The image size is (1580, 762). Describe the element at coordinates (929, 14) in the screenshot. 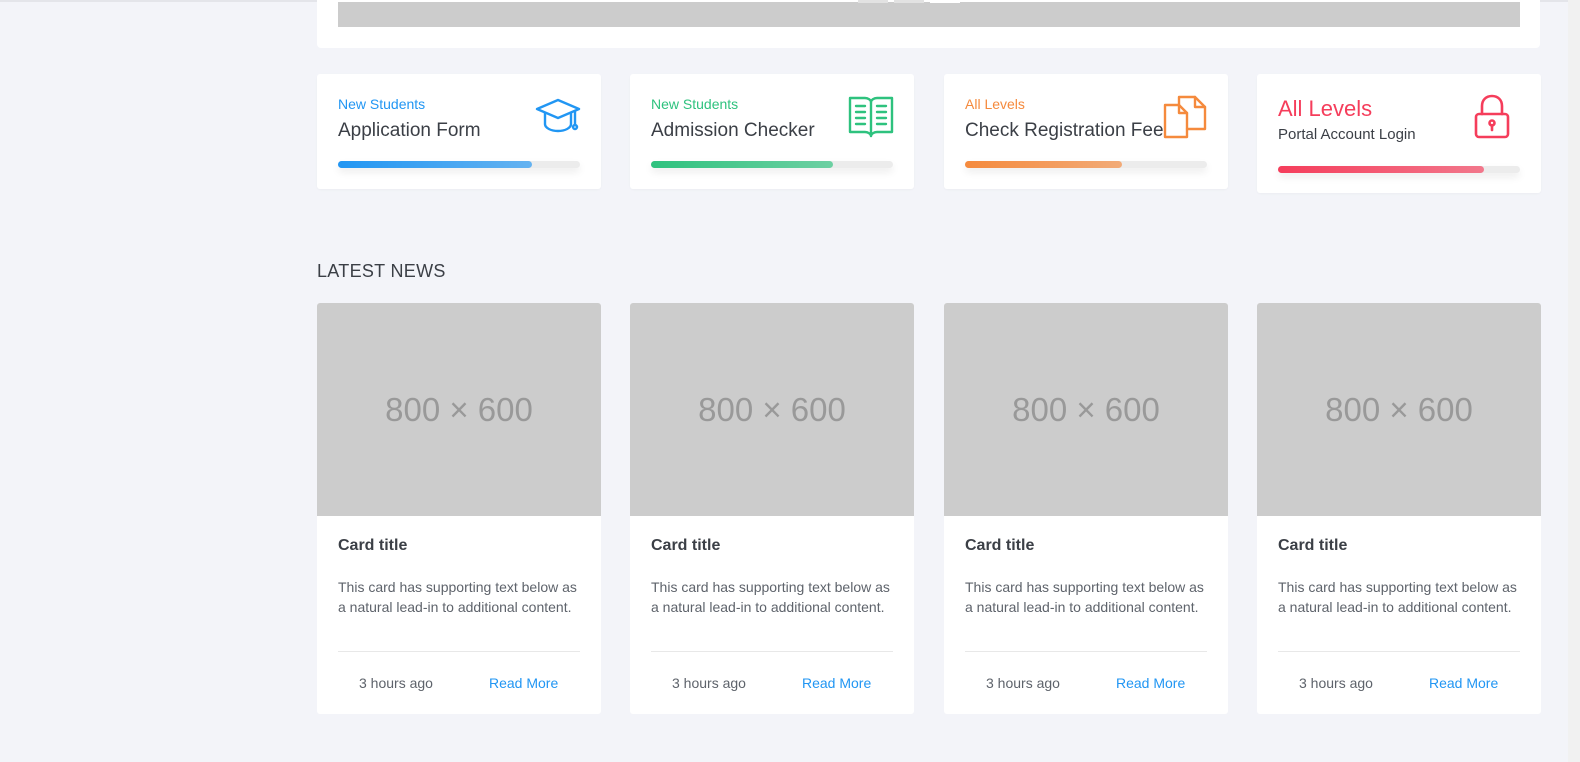

I see `slider-image` at that location.